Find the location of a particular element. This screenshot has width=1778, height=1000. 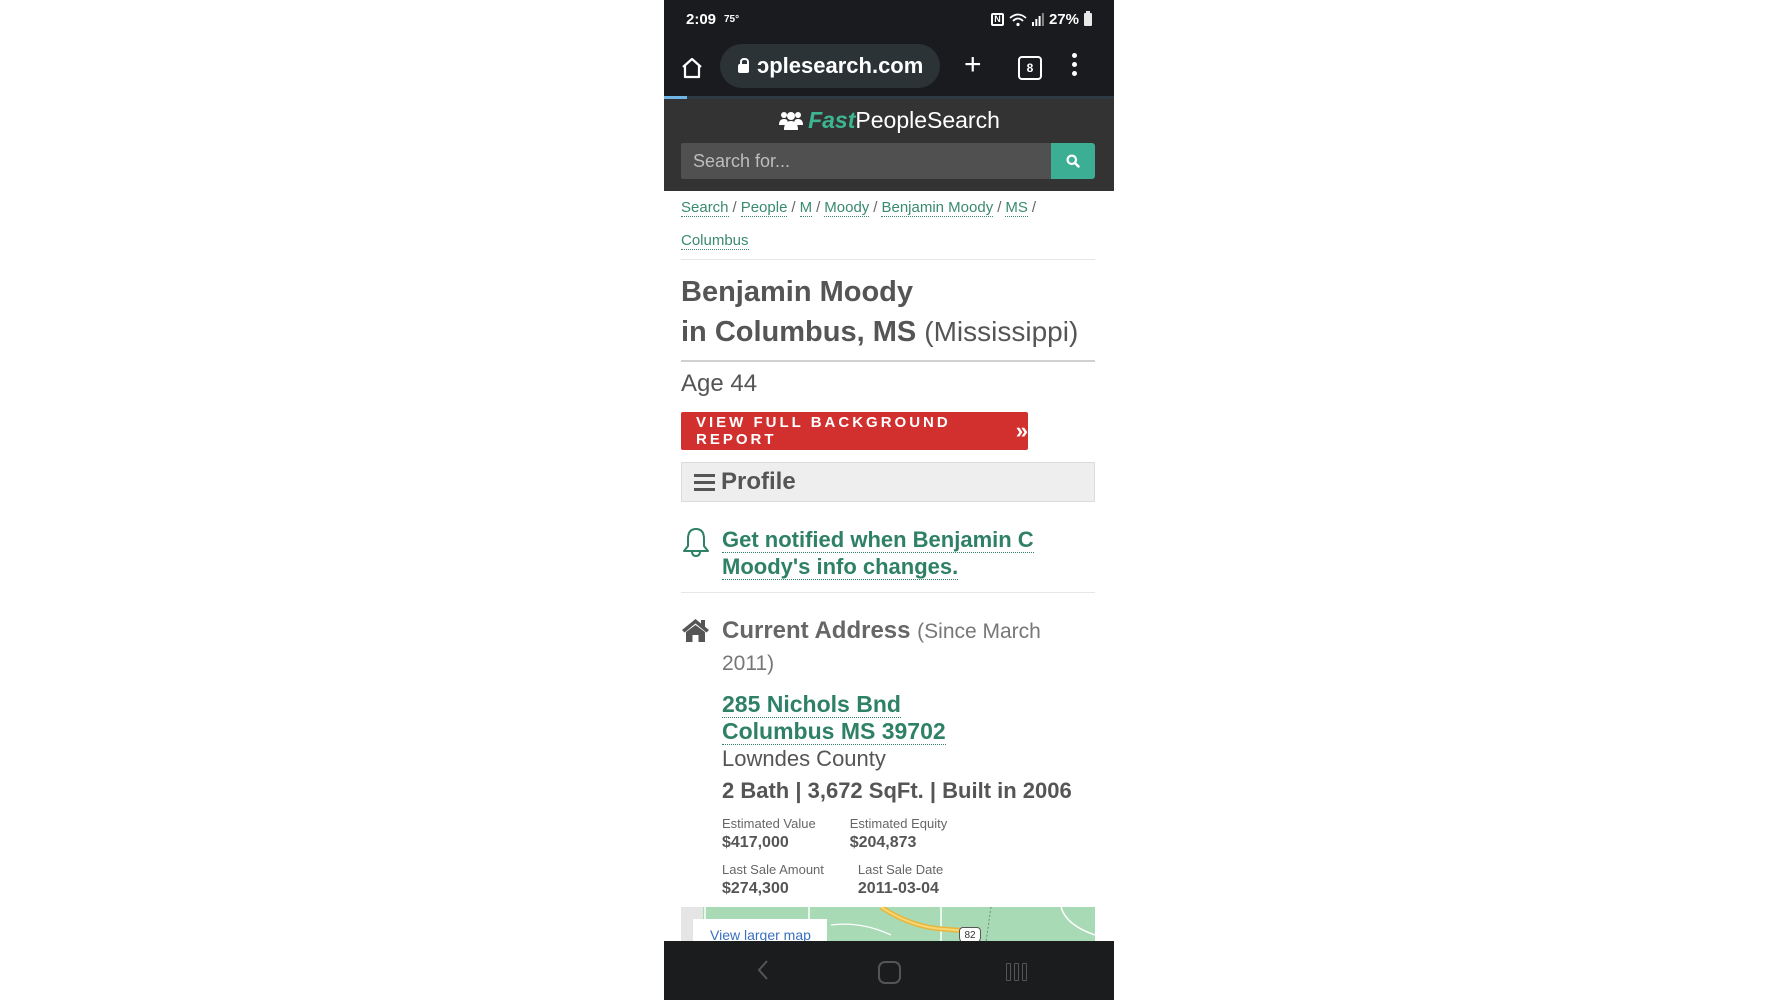

last-sale-amount: Last Sale Amount $274,300 is located at coordinates (773, 880).